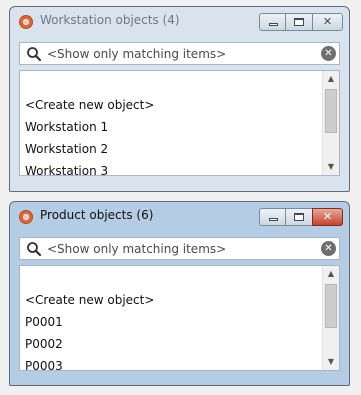  I want to click on list-item: Workstation 3, so click(66, 168).